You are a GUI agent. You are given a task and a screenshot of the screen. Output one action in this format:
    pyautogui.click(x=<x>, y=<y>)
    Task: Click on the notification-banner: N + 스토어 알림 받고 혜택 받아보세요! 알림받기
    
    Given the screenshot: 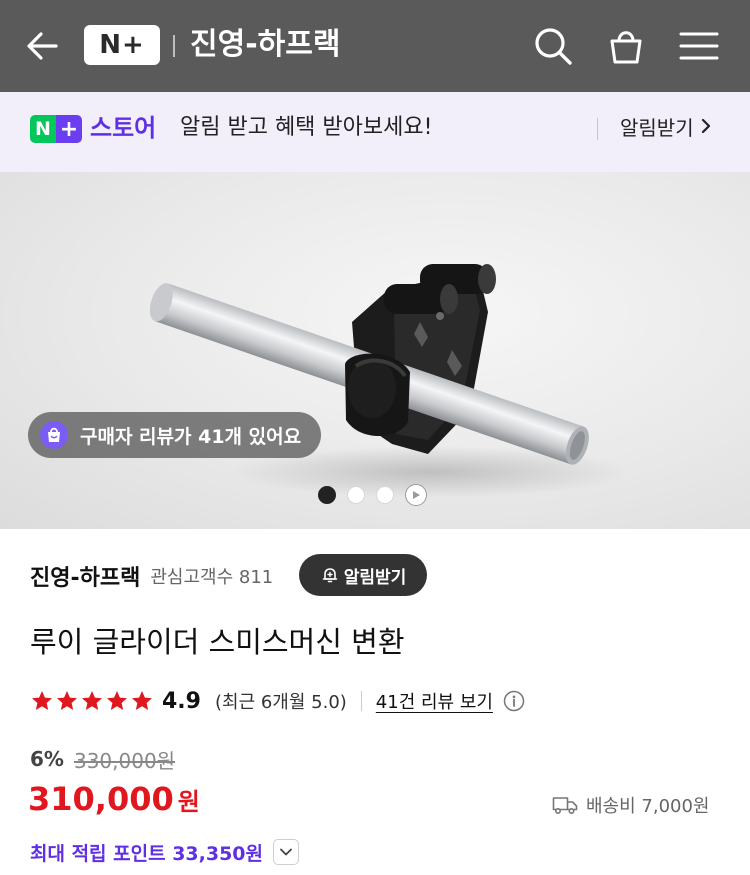 What is the action you would take?
    pyautogui.click(x=375, y=132)
    